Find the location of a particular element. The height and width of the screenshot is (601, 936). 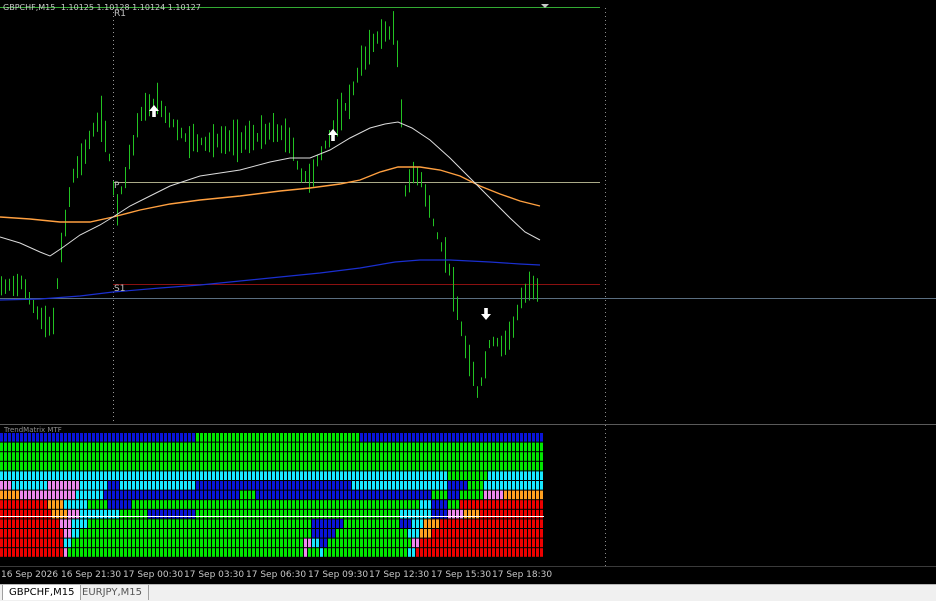

tab-gbpchf: GBPCHF,M15 is located at coordinates (42, 592).